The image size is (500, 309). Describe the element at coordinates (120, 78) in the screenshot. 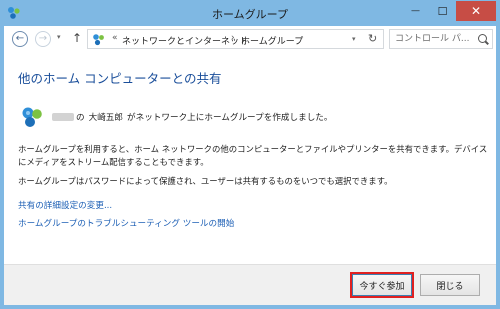

I see `page-title: 他のホーム コンピューターとの共有` at that location.